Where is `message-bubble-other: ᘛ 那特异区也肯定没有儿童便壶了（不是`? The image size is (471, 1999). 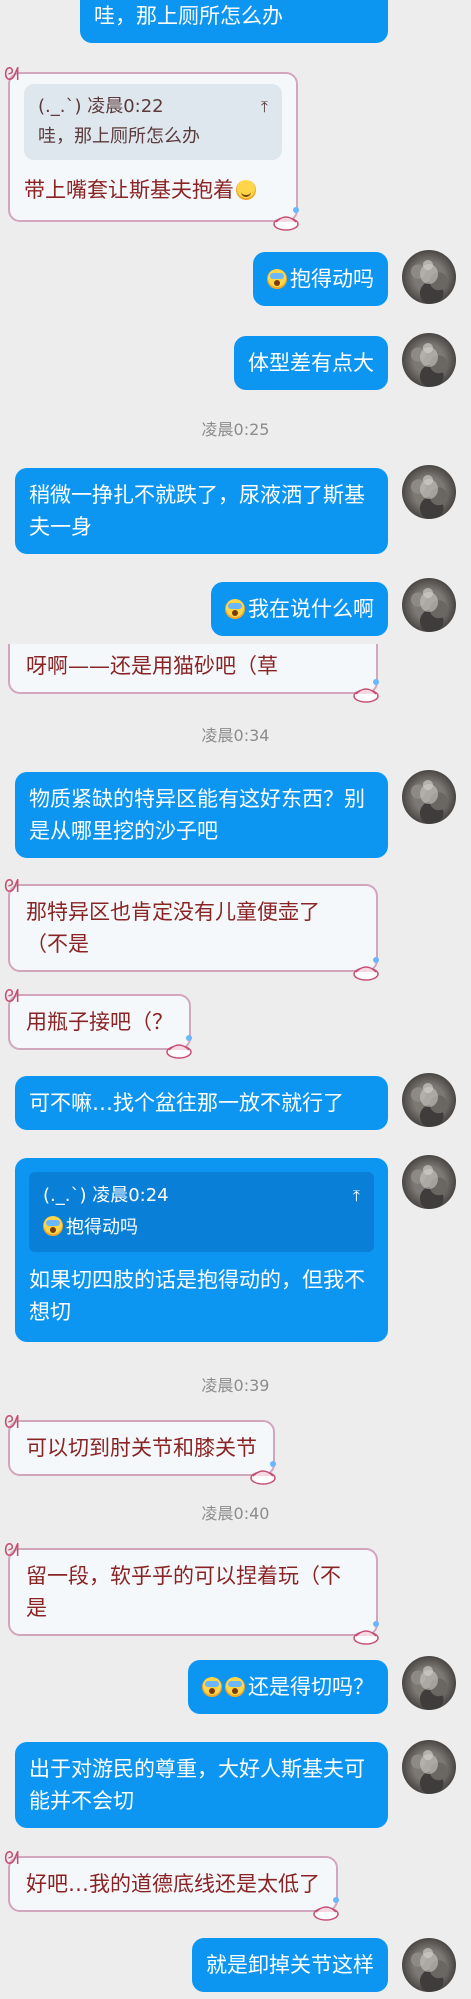
message-bubble-other: ᘛ 那特异区也肯定没有儿童便壶了（不是 is located at coordinates (191, 929).